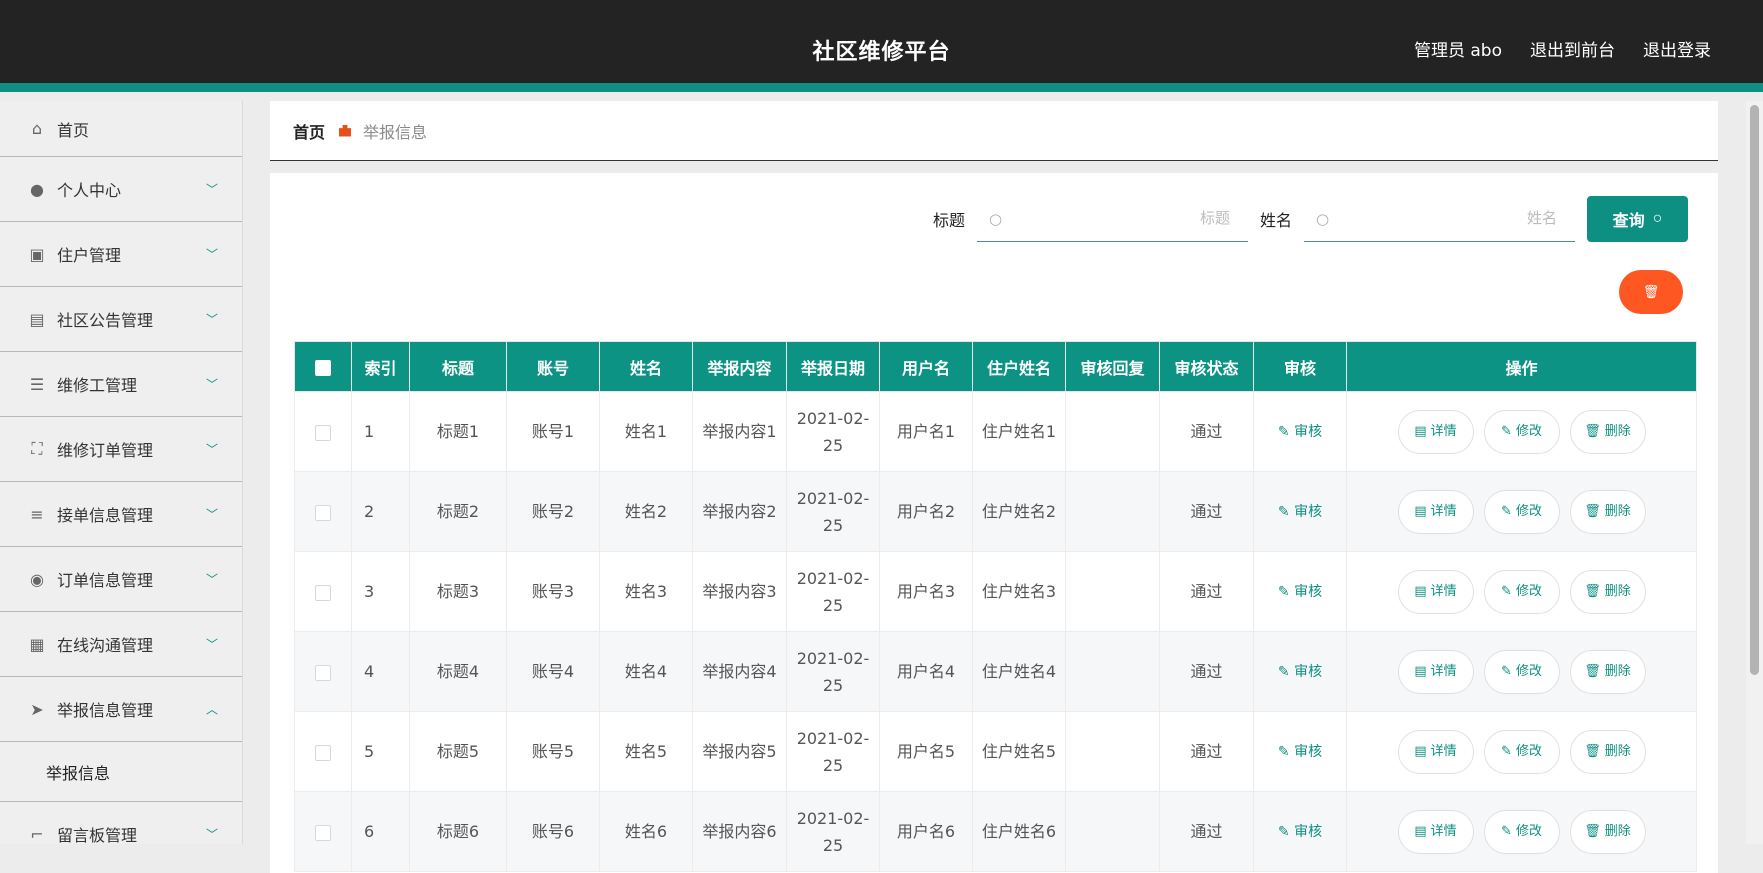 This screenshot has width=1763, height=873. Describe the element at coordinates (1019, 751) in the screenshot. I see `cell-resident: 住户姓名5` at that location.